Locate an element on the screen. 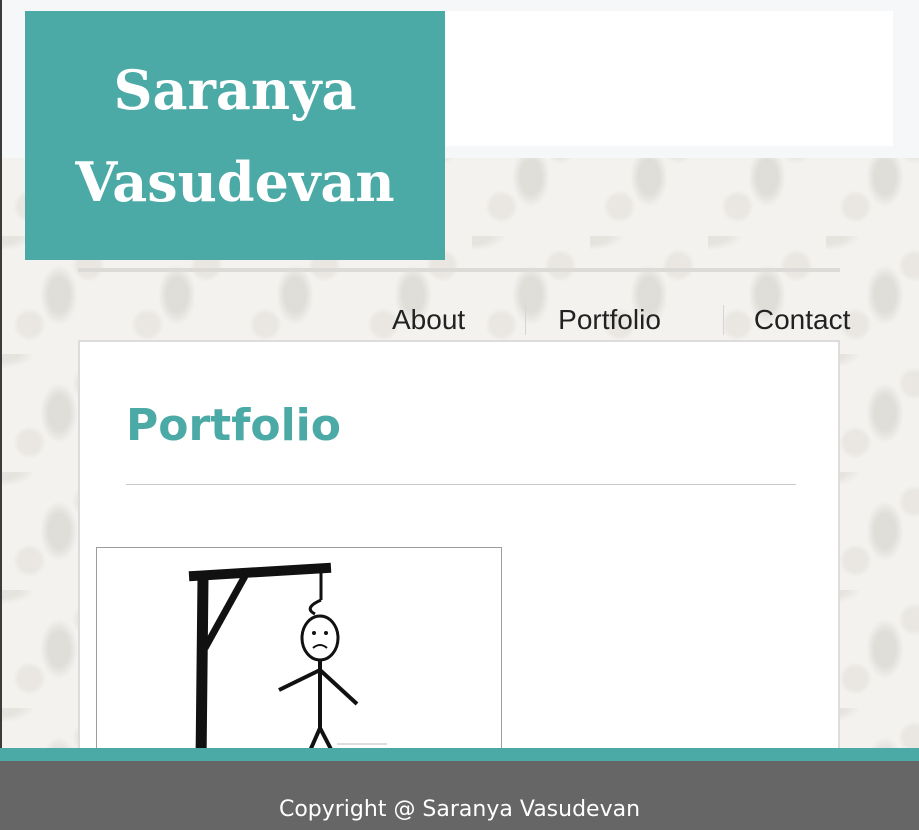 The height and width of the screenshot is (830, 919). main-nav: About Portfolio Contact is located at coordinates (625, 320).